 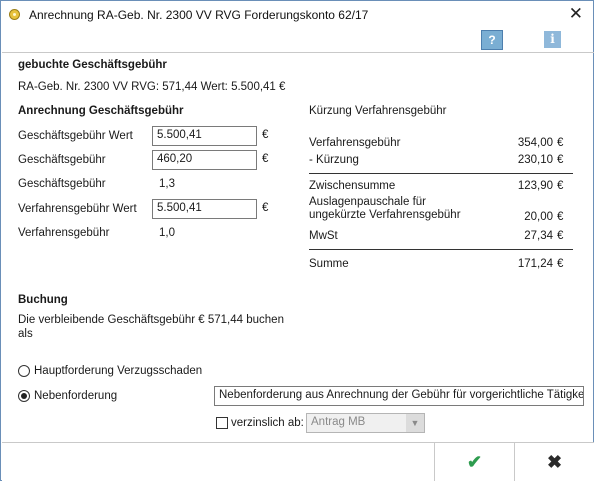 I want to click on interest-checkbox, so click(x=222, y=423).